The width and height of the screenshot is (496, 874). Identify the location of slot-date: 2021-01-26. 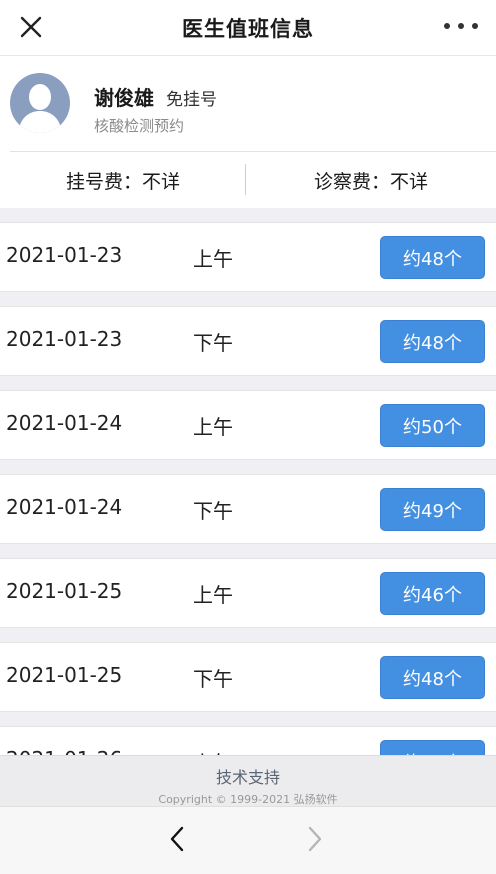
(64, 751).